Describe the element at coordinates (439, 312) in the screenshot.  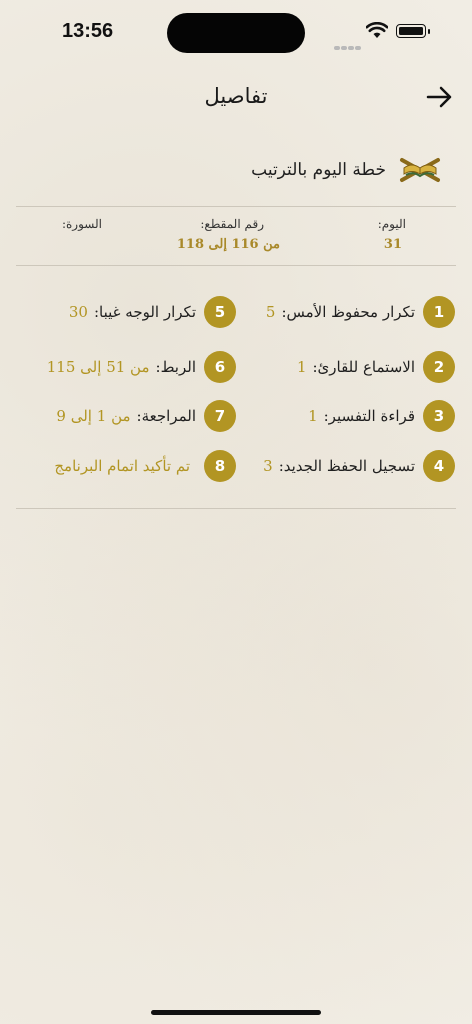
I see `item-number-badge: 1` at that location.